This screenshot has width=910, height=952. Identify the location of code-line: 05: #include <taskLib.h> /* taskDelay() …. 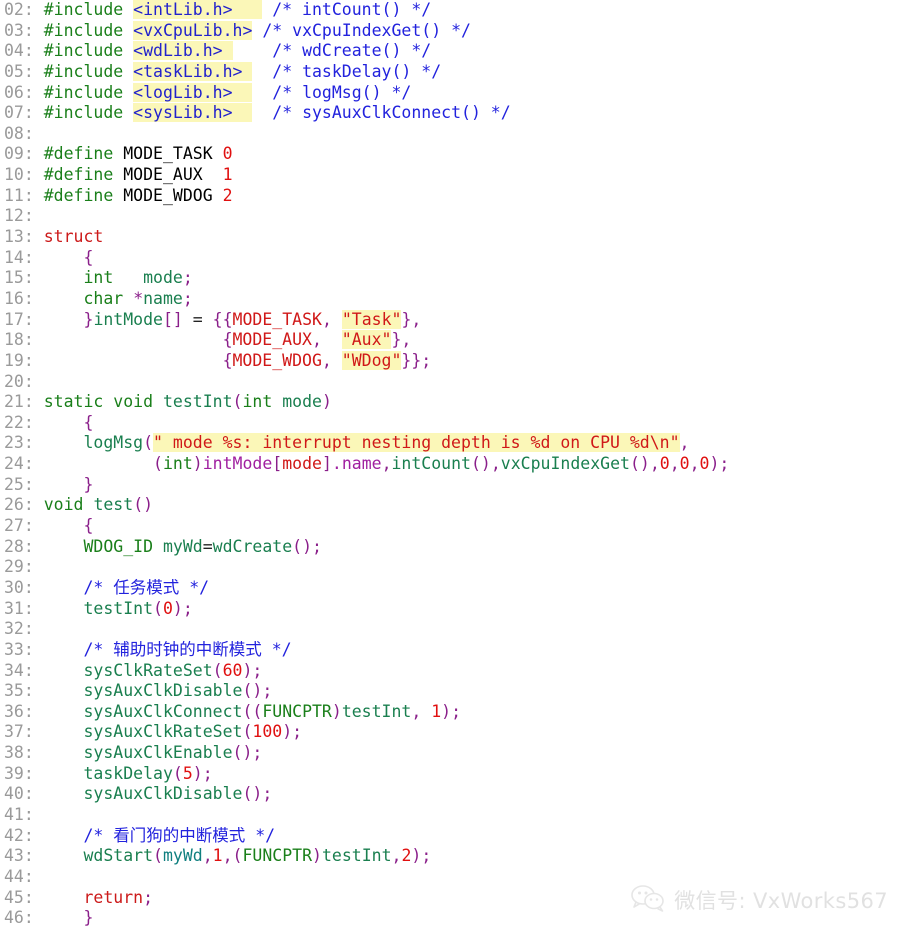
(455, 72).